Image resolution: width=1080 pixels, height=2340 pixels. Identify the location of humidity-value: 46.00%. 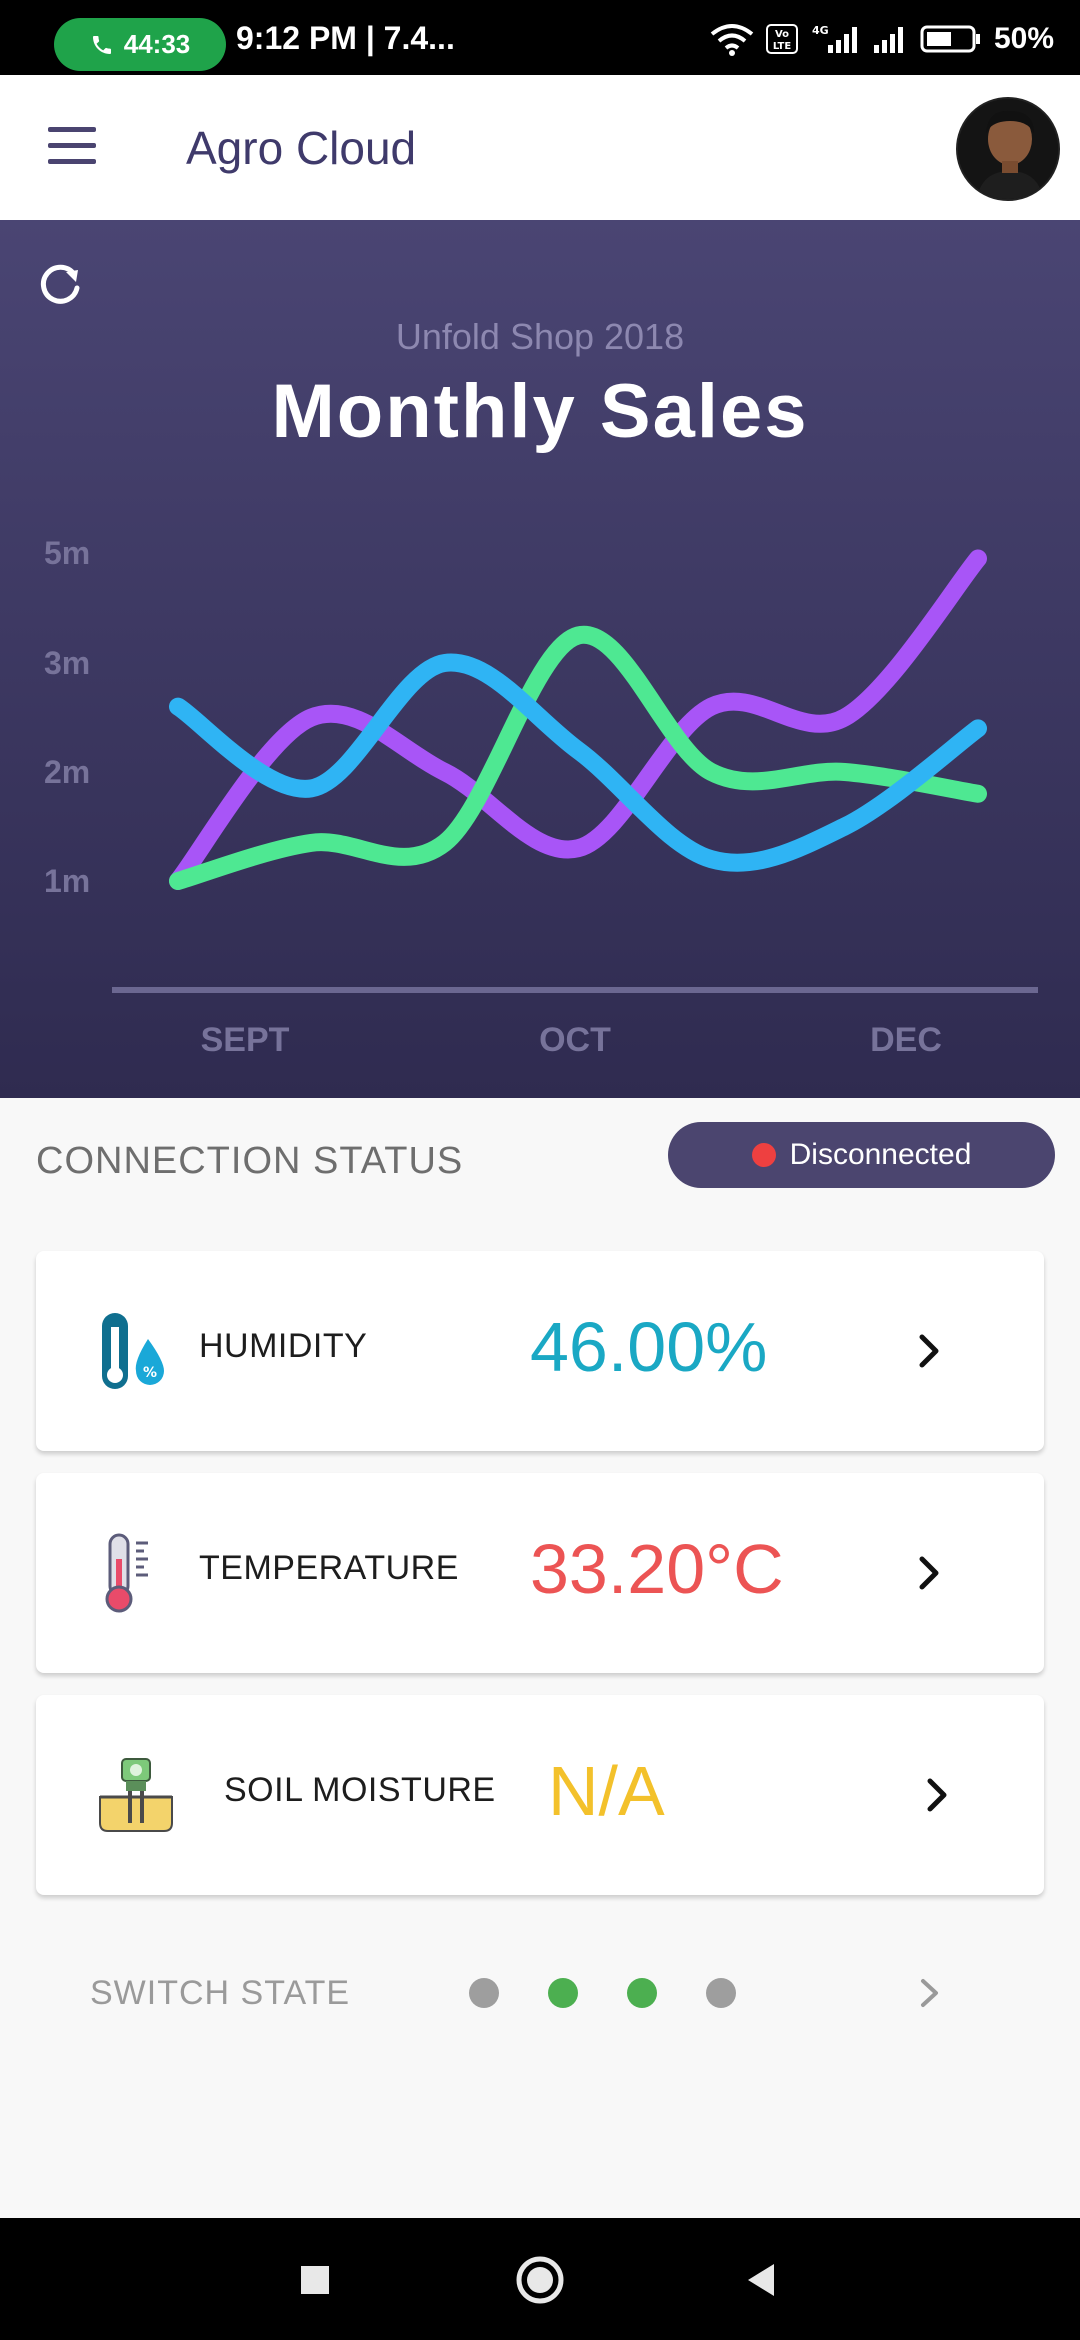
(649, 1347).